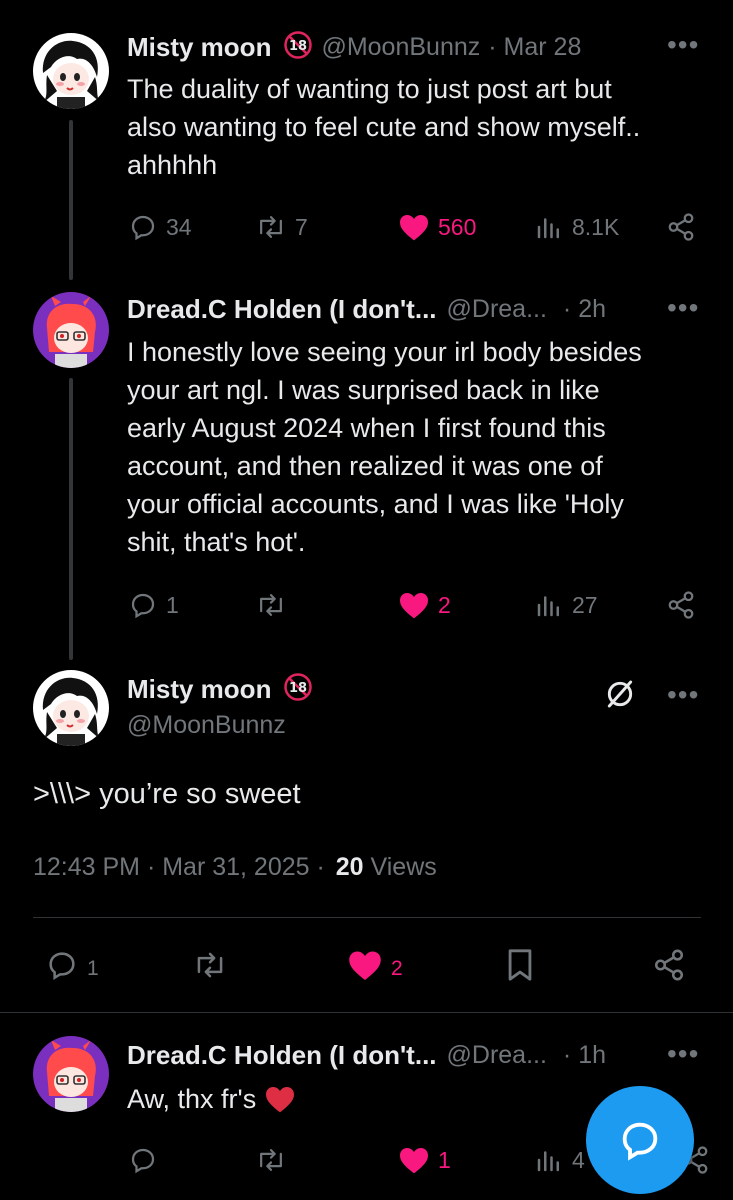 This screenshot has width=733, height=1200. Describe the element at coordinates (199, 47) in the screenshot. I see `tweet-author-name: Misty moon` at that location.